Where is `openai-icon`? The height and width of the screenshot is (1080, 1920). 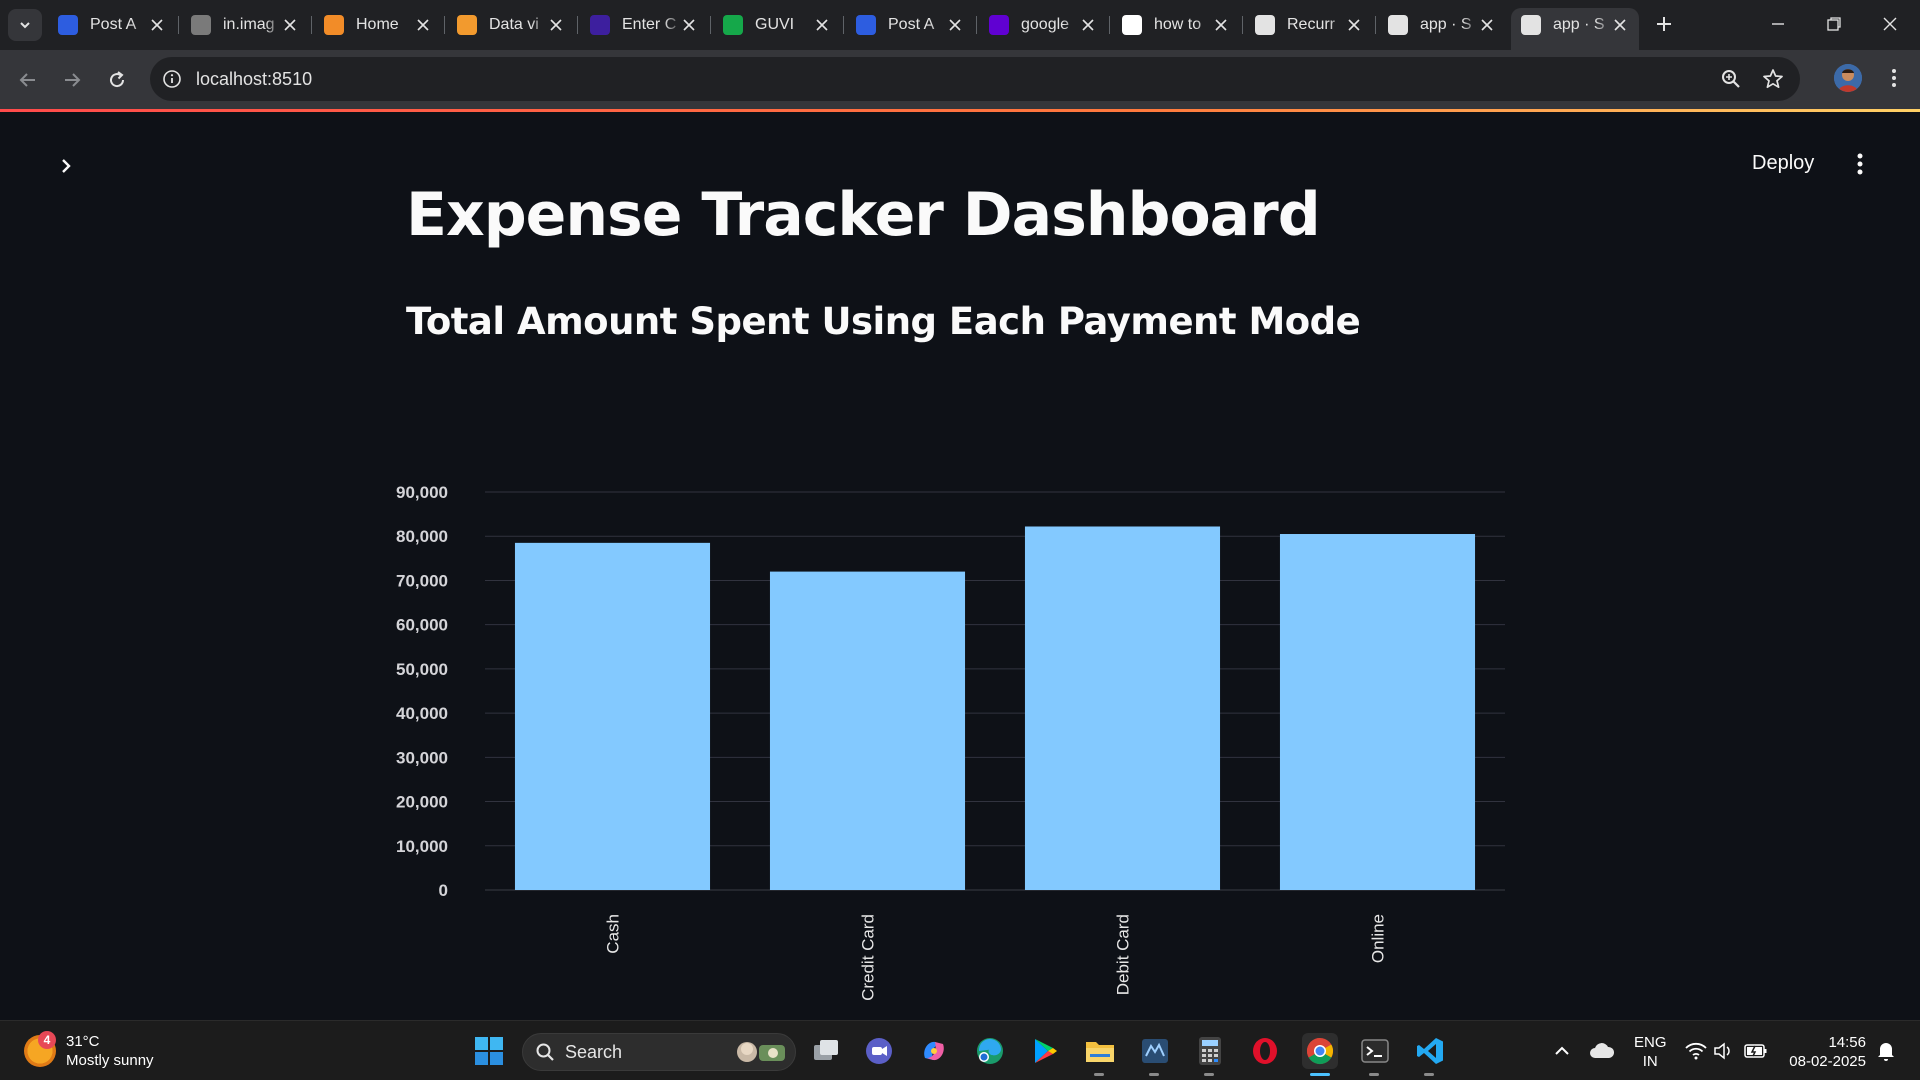 openai-icon is located at coordinates (1265, 25).